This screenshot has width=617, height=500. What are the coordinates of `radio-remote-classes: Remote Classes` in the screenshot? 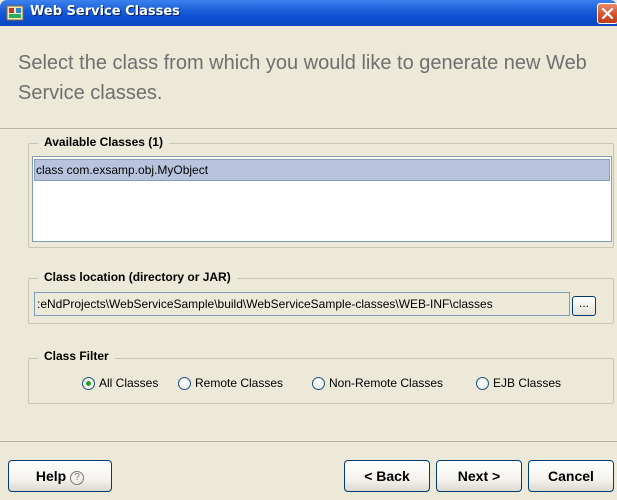 It's located at (230, 383).